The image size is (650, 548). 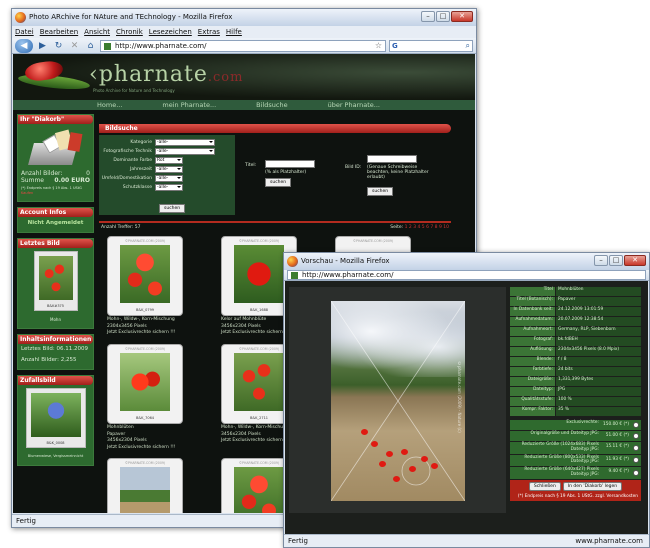 What do you see at coordinates (42, 45) in the screenshot?
I see `forward-arrow-icon: ▶` at bounding box center [42, 45].